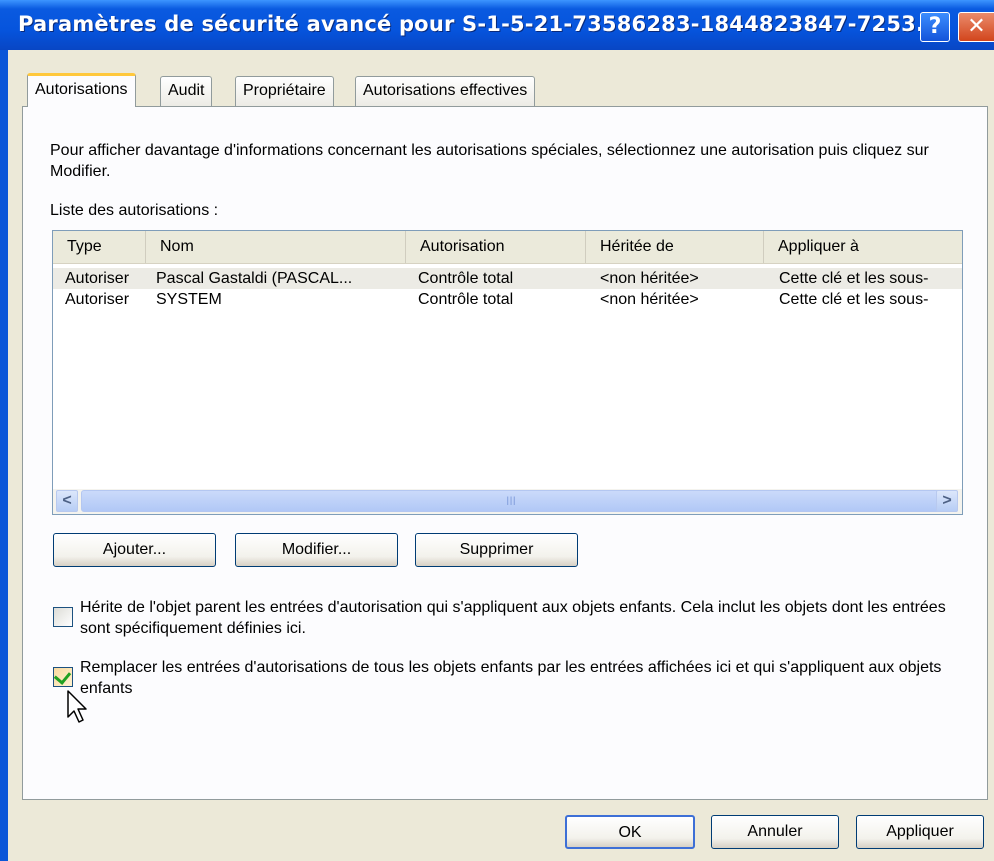 The image size is (994, 861). I want to click on apply-button: Appliquer, so click(920, 832).